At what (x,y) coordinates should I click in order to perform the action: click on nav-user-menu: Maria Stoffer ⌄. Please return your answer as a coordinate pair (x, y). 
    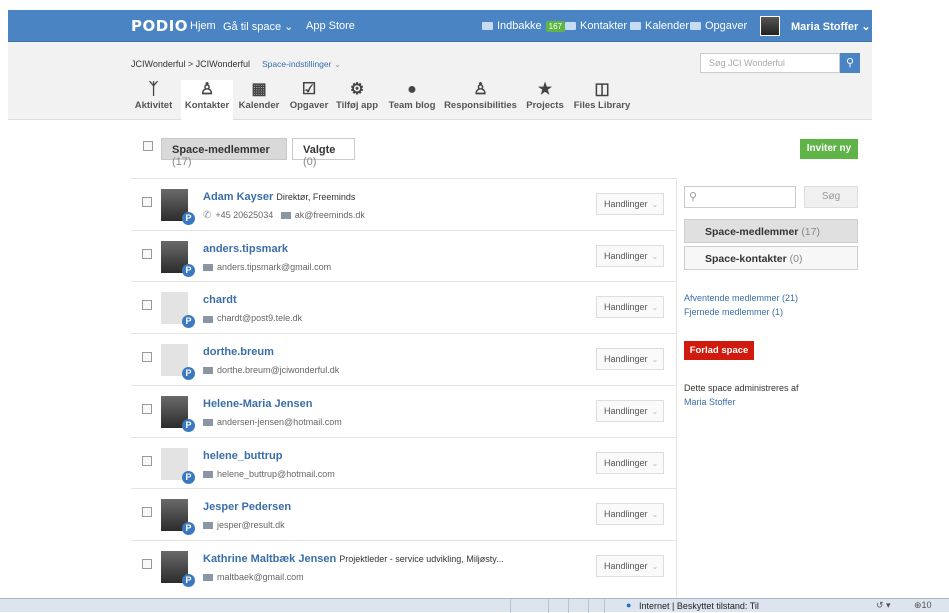
    Looking at the image, I should click on (831, 26).